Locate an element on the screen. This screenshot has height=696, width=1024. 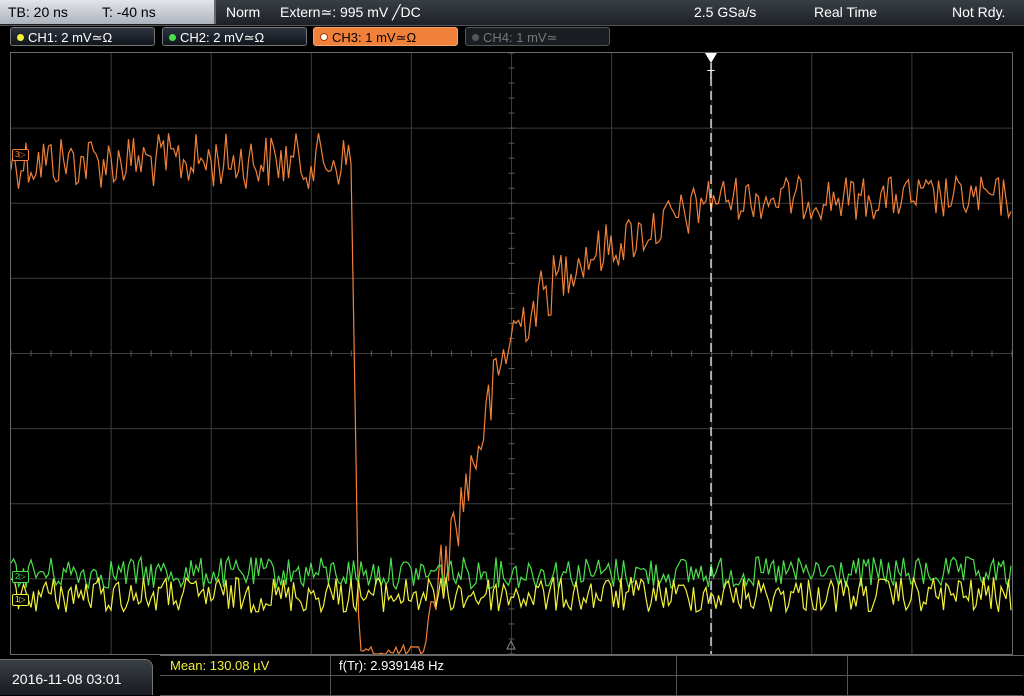
timebase-readout: TB: 20 ns is located at coordinates (38, 12).